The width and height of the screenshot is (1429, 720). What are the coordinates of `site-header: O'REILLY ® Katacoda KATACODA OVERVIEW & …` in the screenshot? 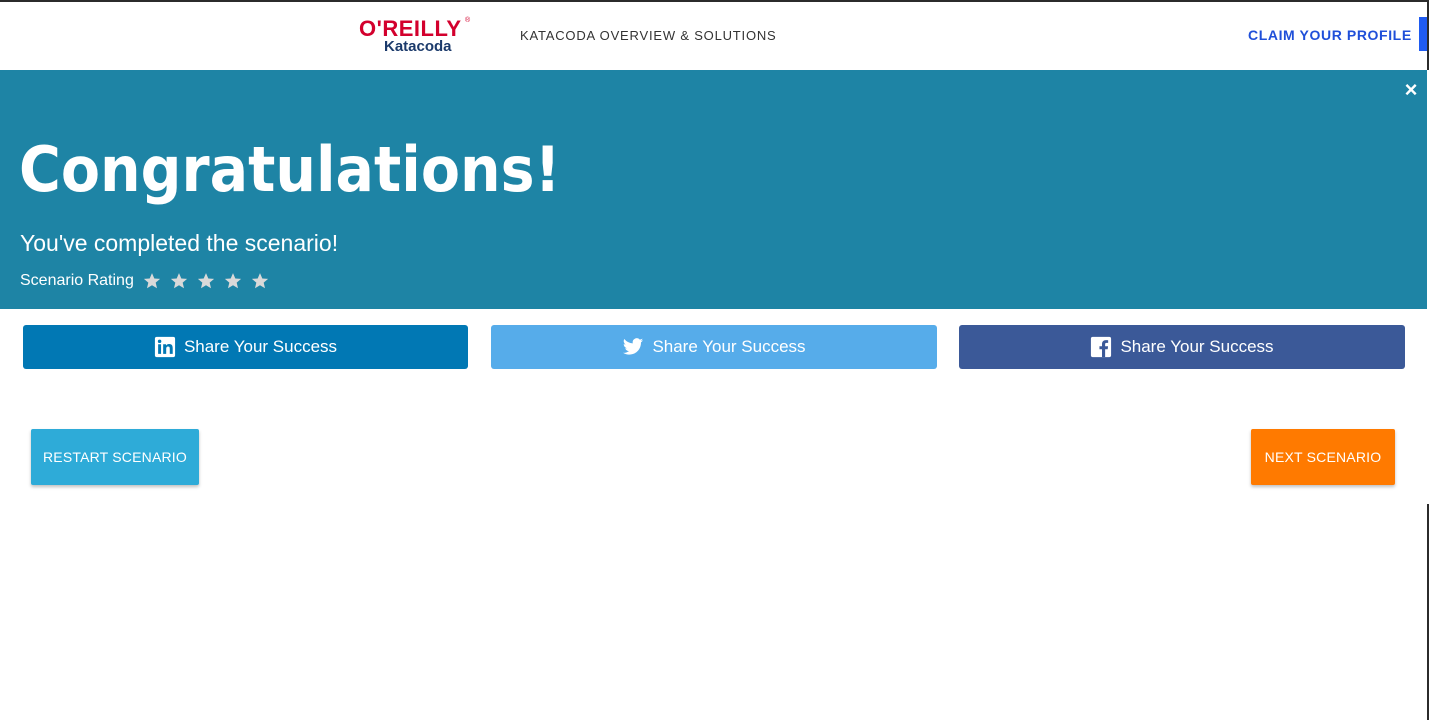 It's located at (714, 36).